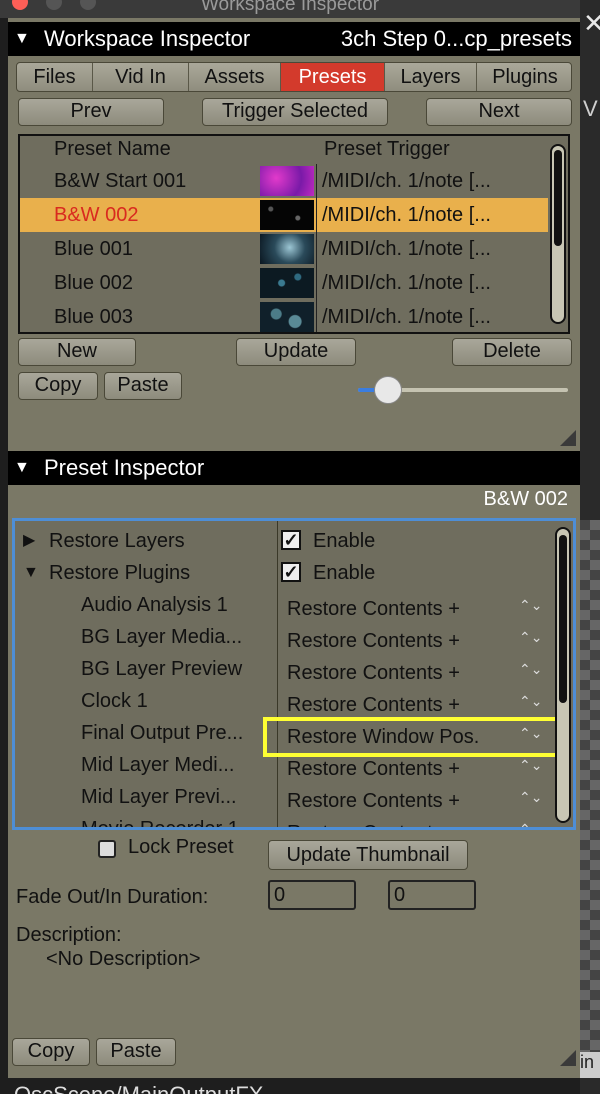  I want to click on tab-assets: Assets, so click(235, 77).